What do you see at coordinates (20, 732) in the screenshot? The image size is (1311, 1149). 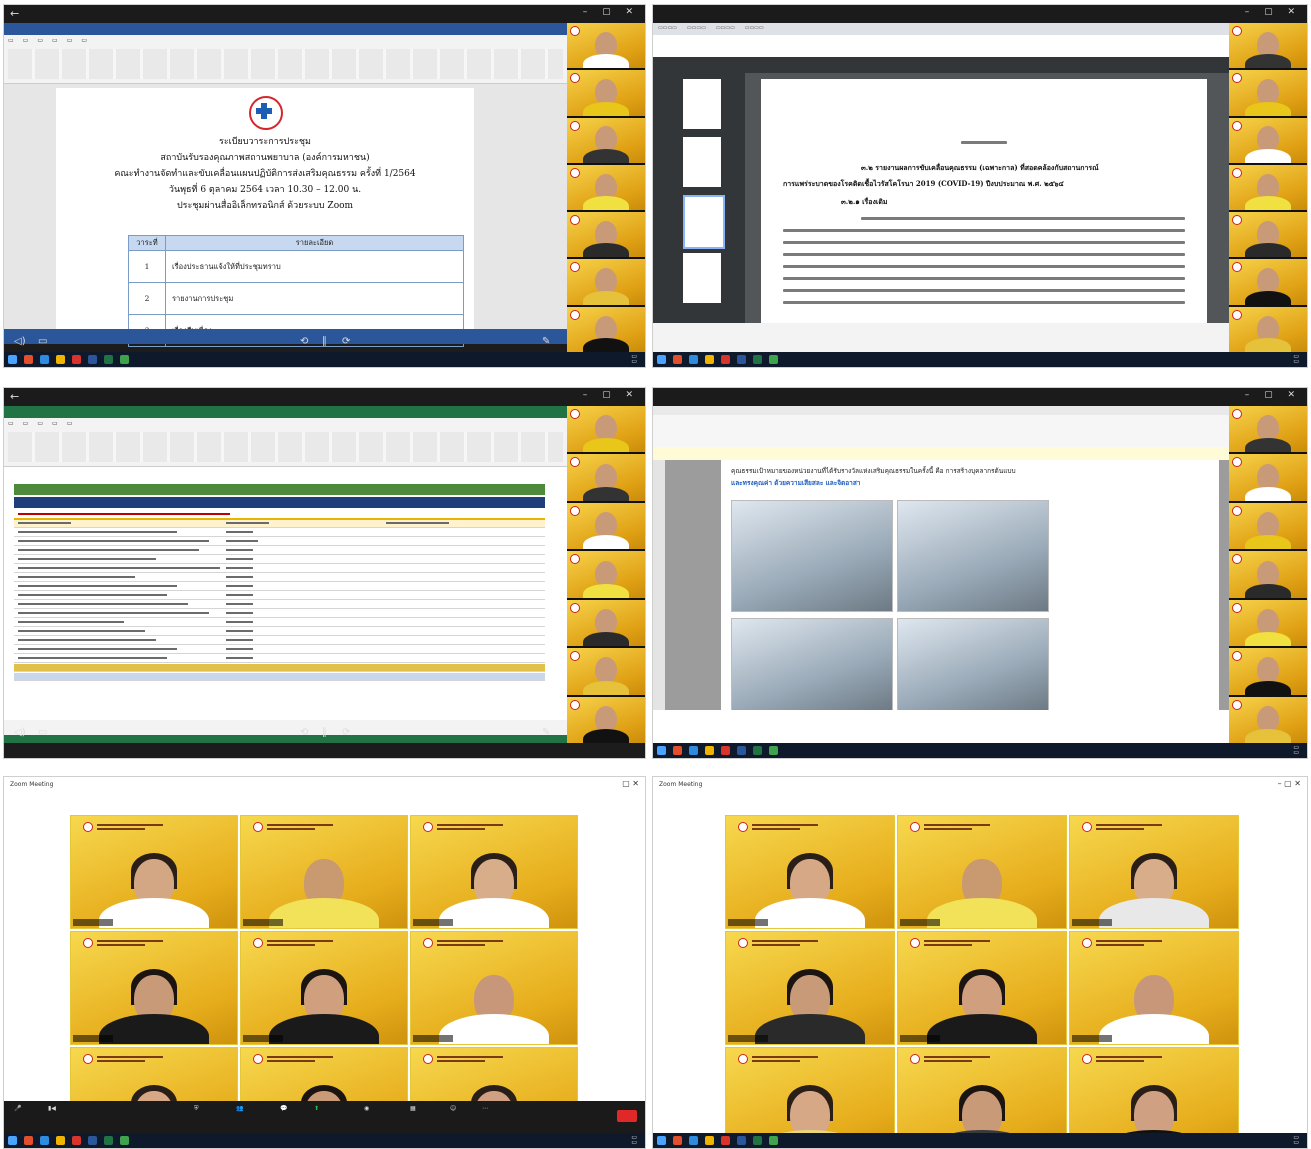 I see `speaker-icon: ◁)` at bounding box center [20, 732].